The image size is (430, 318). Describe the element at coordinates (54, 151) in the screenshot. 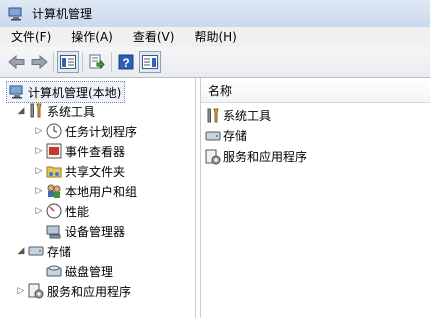

I see `event-viewer-icon` at that location.